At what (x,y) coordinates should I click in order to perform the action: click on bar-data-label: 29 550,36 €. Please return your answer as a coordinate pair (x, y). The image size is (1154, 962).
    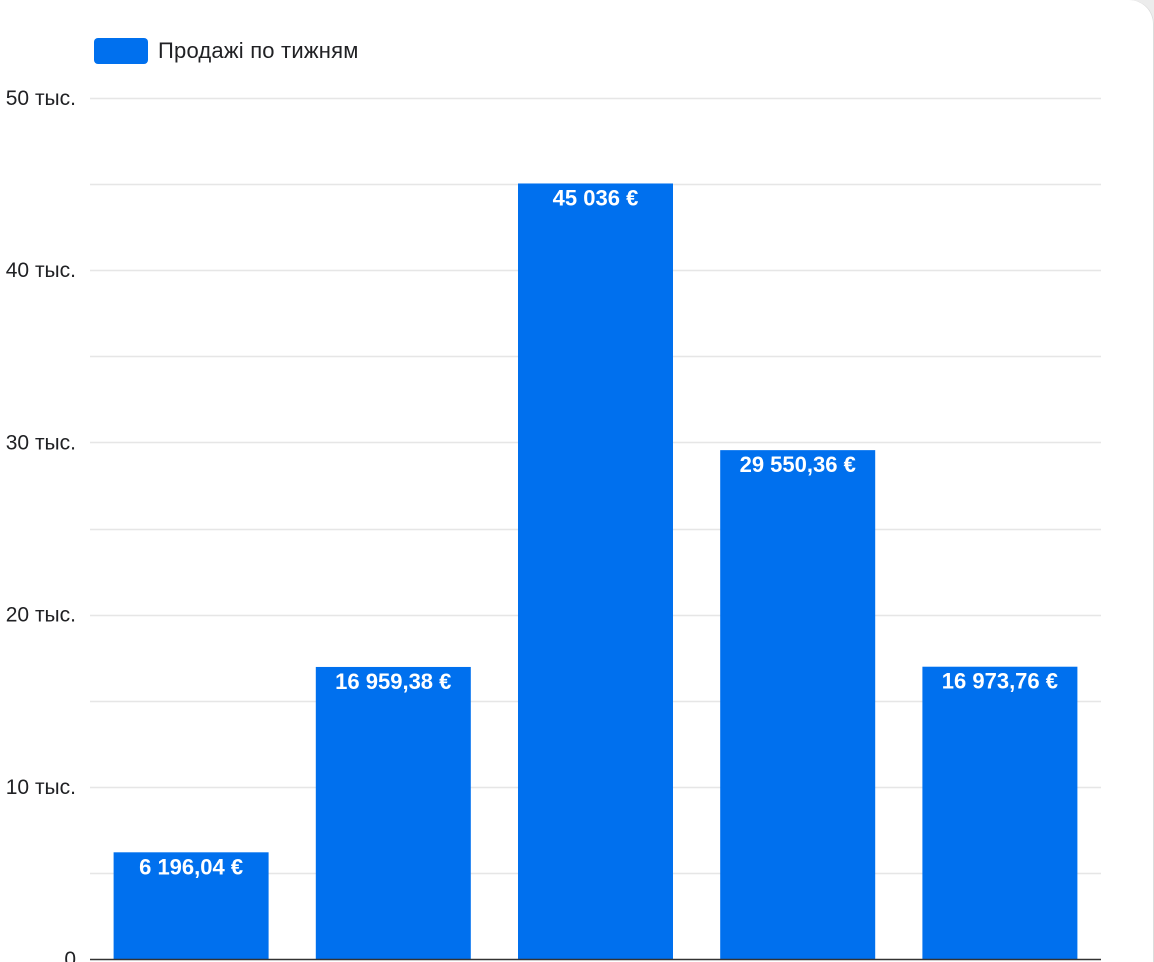
    Looking at the image, I should click on (798, 464).